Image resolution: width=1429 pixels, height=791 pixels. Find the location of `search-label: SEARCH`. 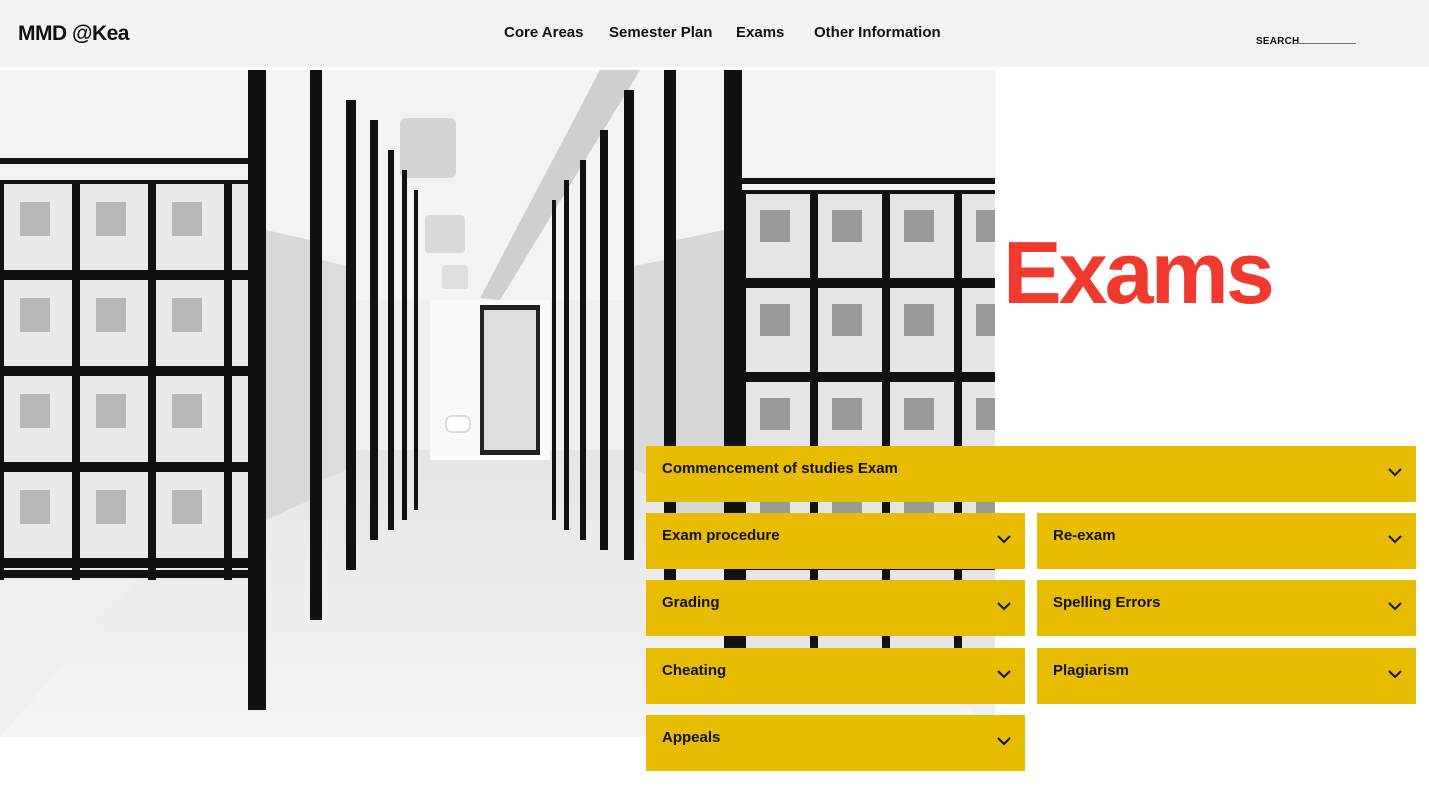

search-label: SEARCH is located at coordinates (1278, 41).